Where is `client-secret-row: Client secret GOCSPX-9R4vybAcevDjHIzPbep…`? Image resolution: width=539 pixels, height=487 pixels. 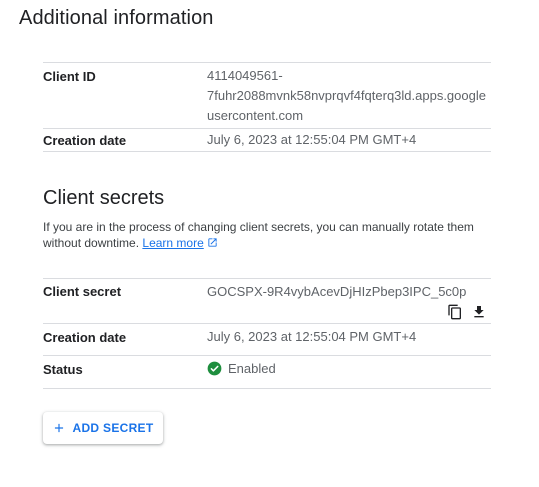 client-secret-row: Client secret GOCSPX-9R4vybAcevDjHIzPbep… is located at coordinates (267, 301).